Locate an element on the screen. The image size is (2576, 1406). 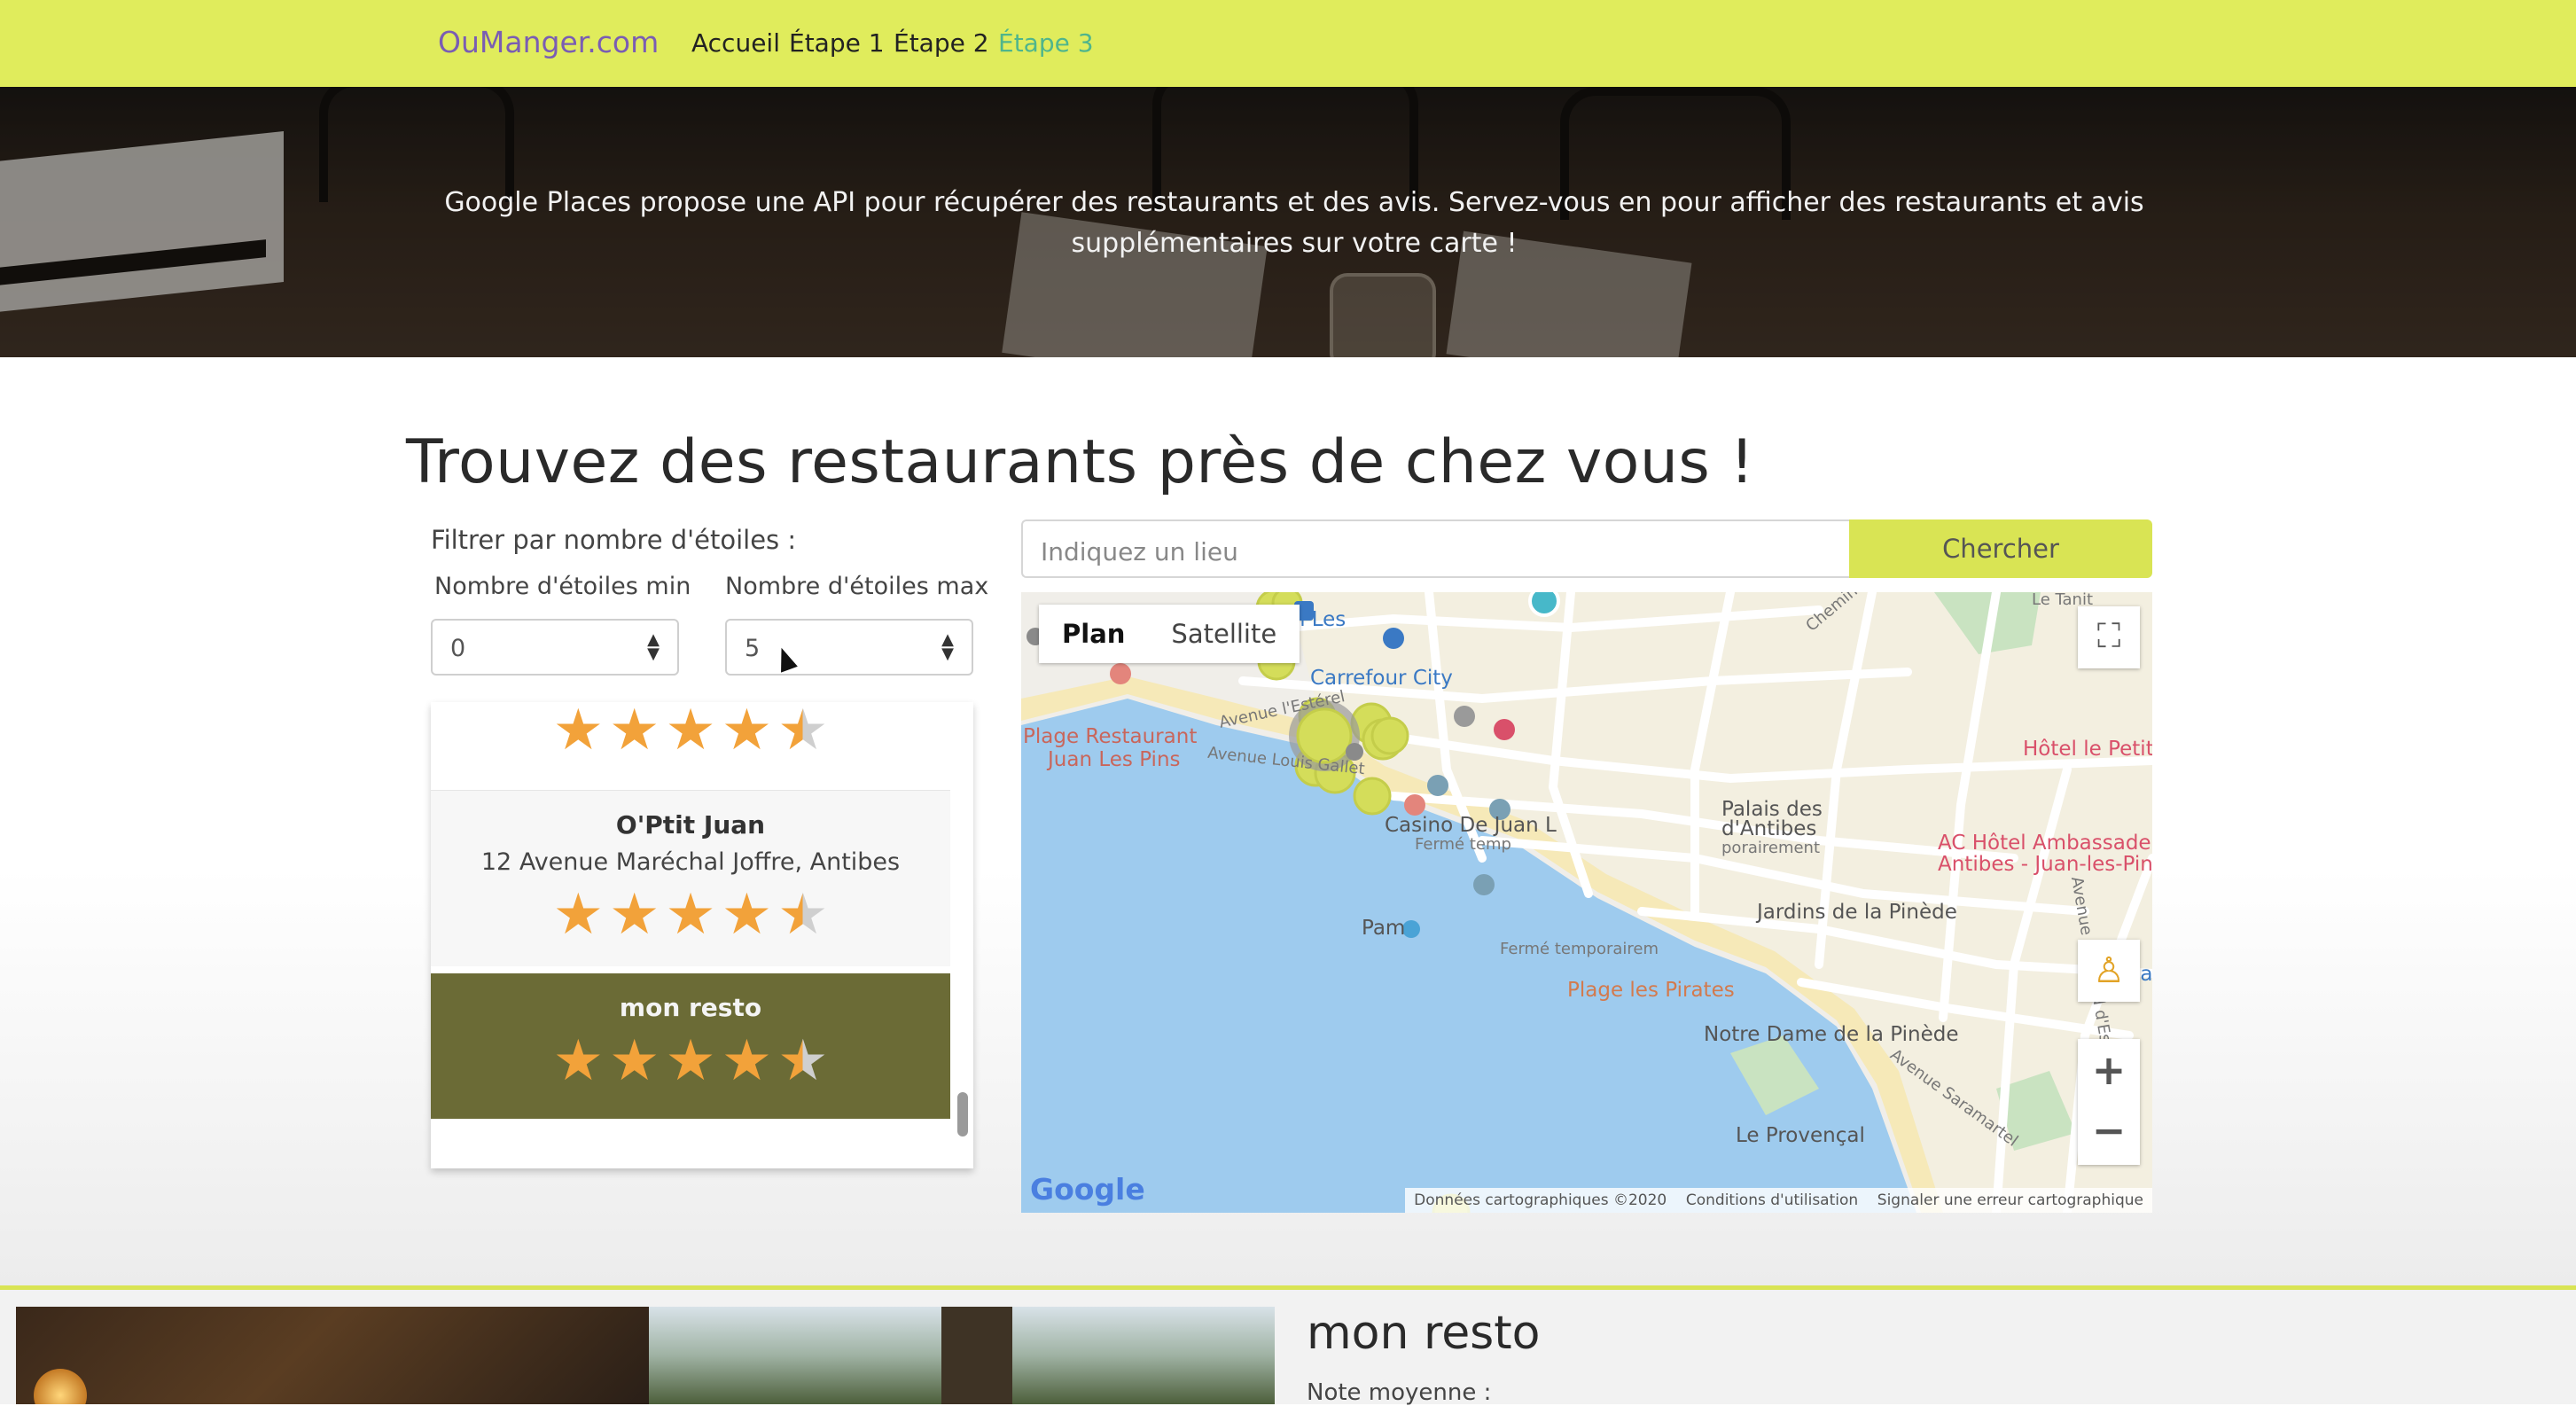
zoom-out-button: − is located at coordinates (2109, 1132).